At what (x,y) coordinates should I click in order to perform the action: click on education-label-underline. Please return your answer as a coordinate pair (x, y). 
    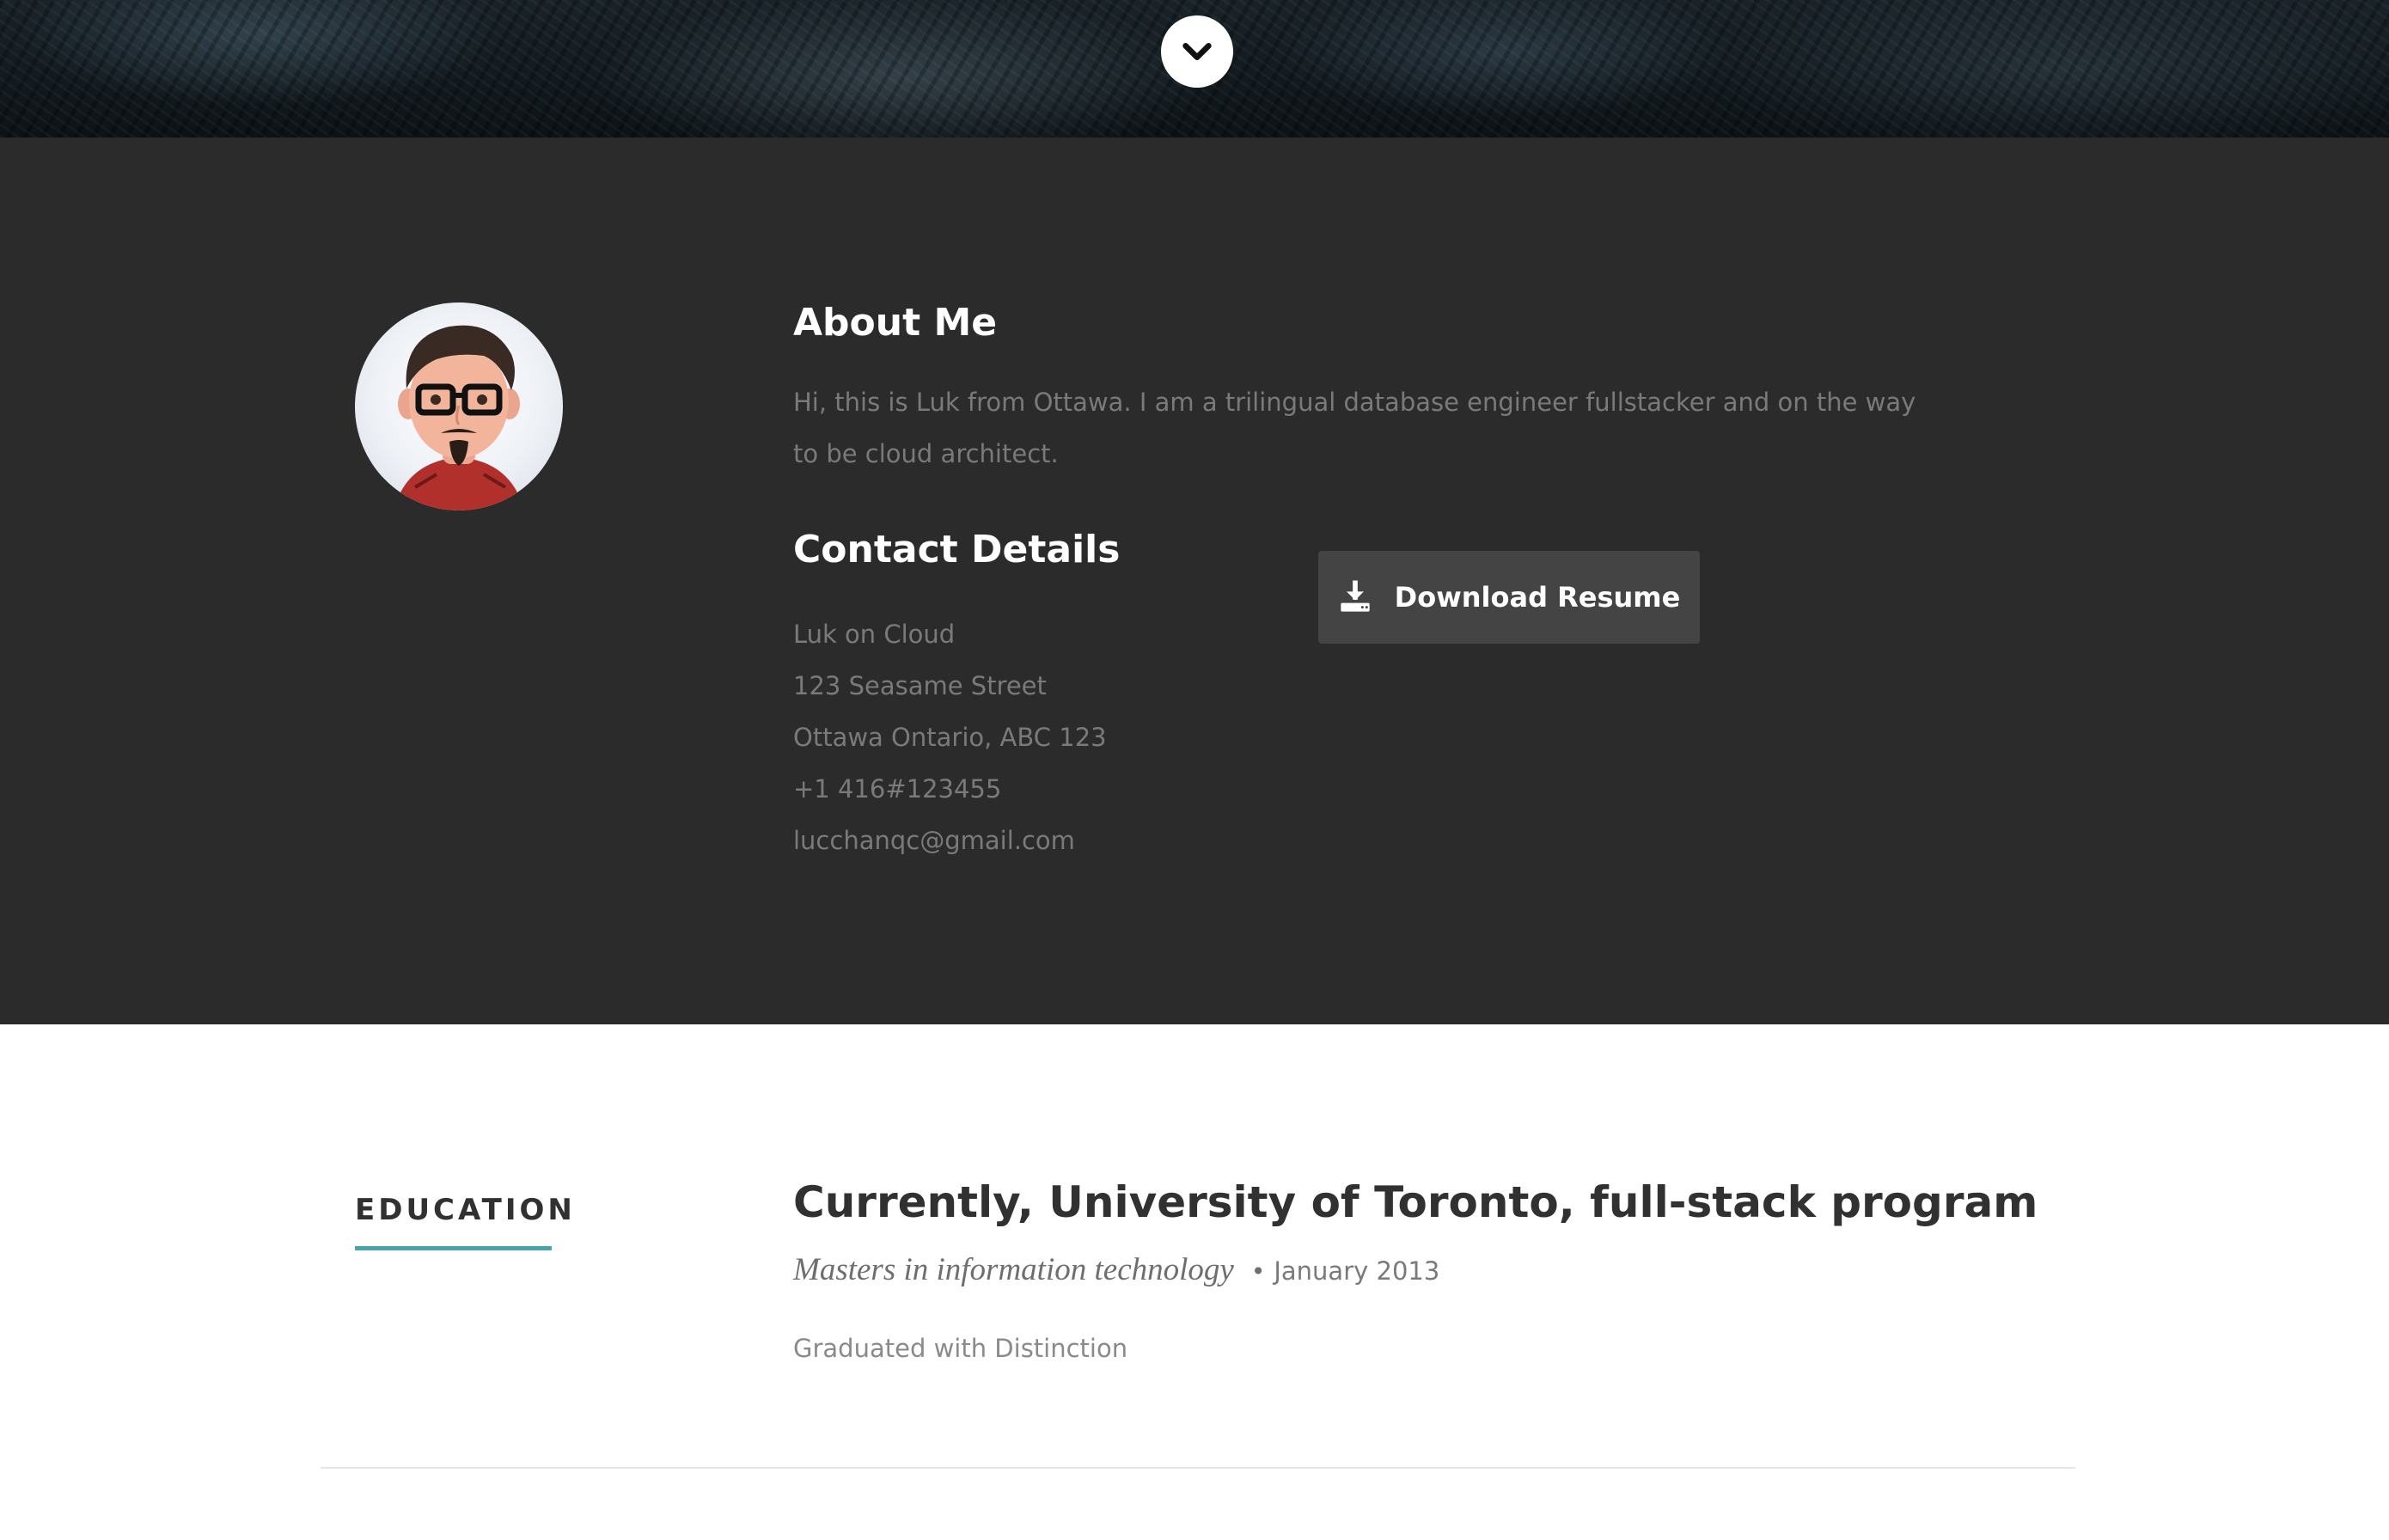
    Looking at the image, I should click on (454, 1248).